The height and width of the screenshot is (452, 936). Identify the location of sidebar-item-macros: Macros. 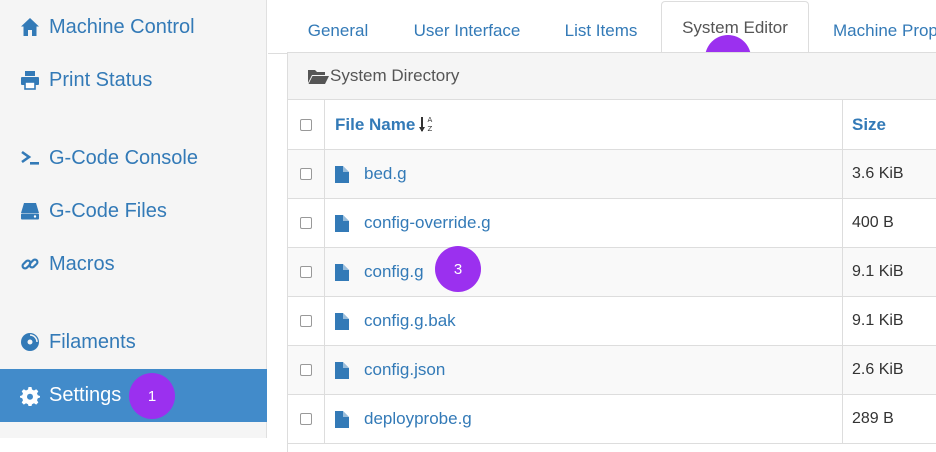
(133, 264).